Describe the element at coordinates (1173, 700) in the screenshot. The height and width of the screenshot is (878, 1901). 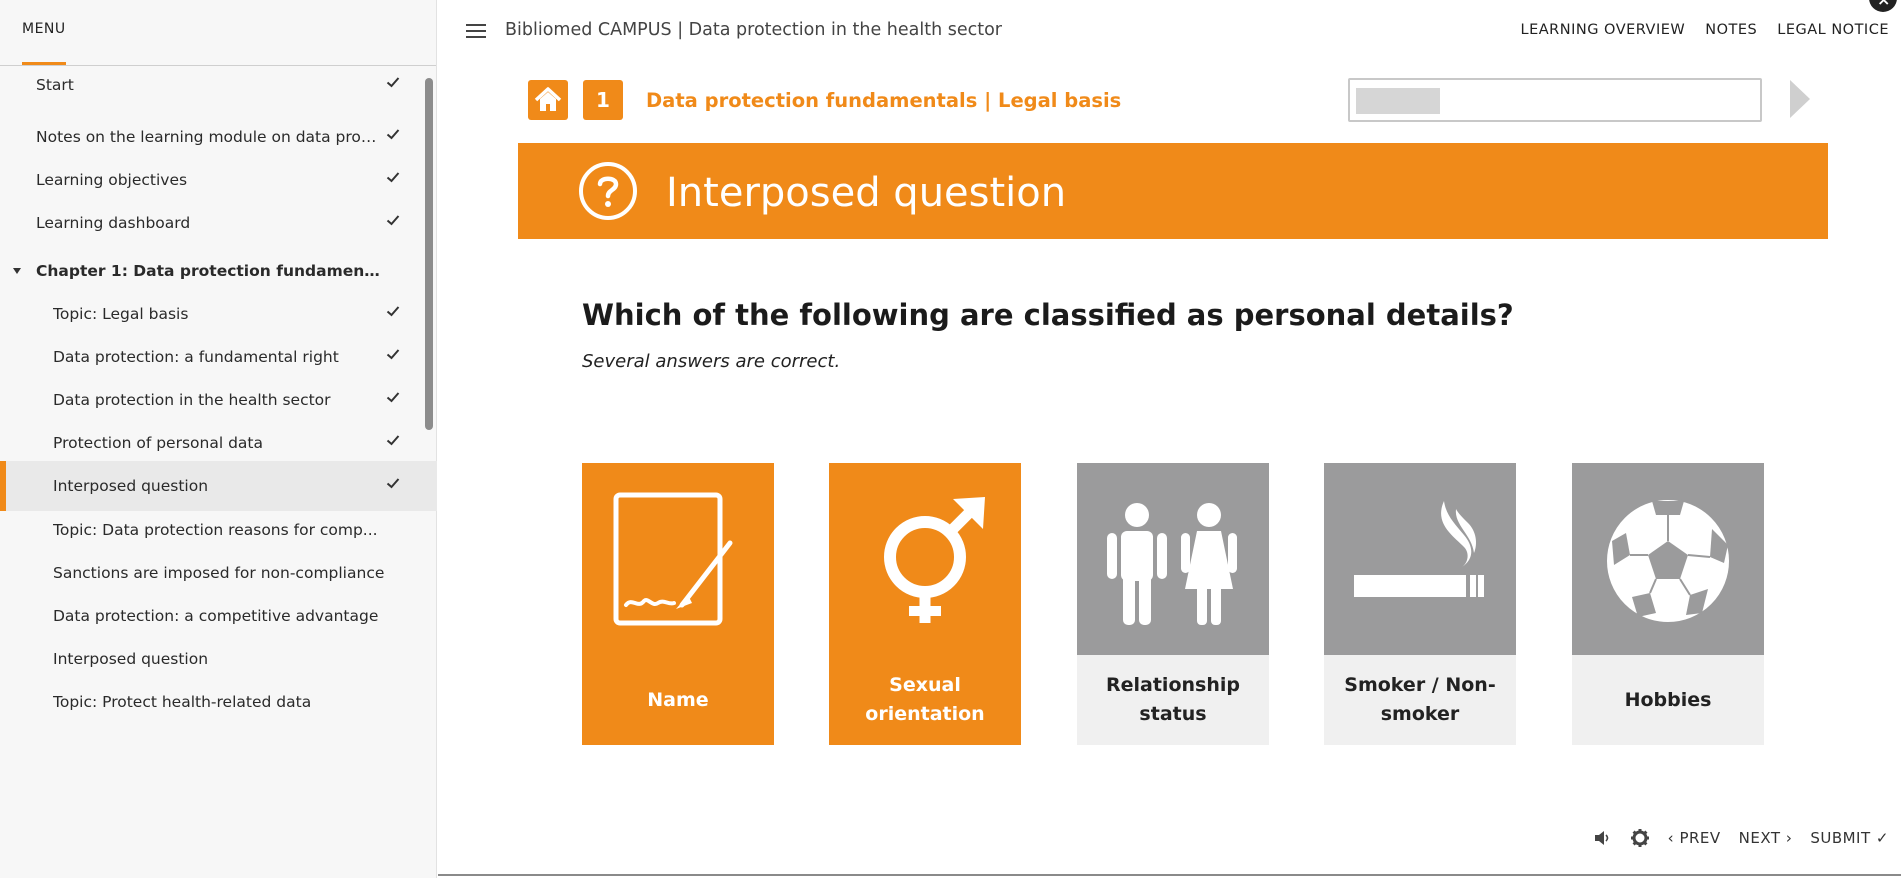
I see `answer-label: Relationship status` at that location.